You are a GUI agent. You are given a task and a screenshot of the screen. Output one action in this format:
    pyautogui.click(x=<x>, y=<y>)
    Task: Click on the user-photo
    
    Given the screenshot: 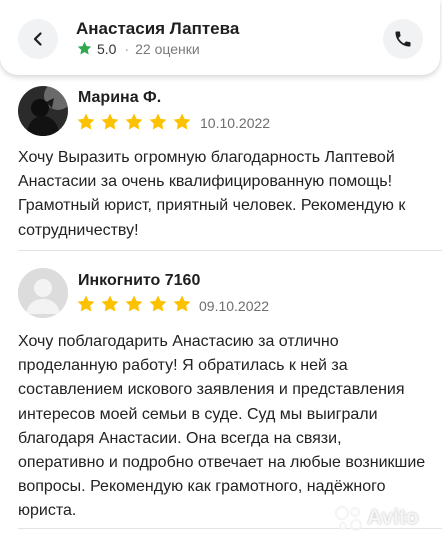 What is the action you would take?
    pyautogui.click(x=43, y=111)
    